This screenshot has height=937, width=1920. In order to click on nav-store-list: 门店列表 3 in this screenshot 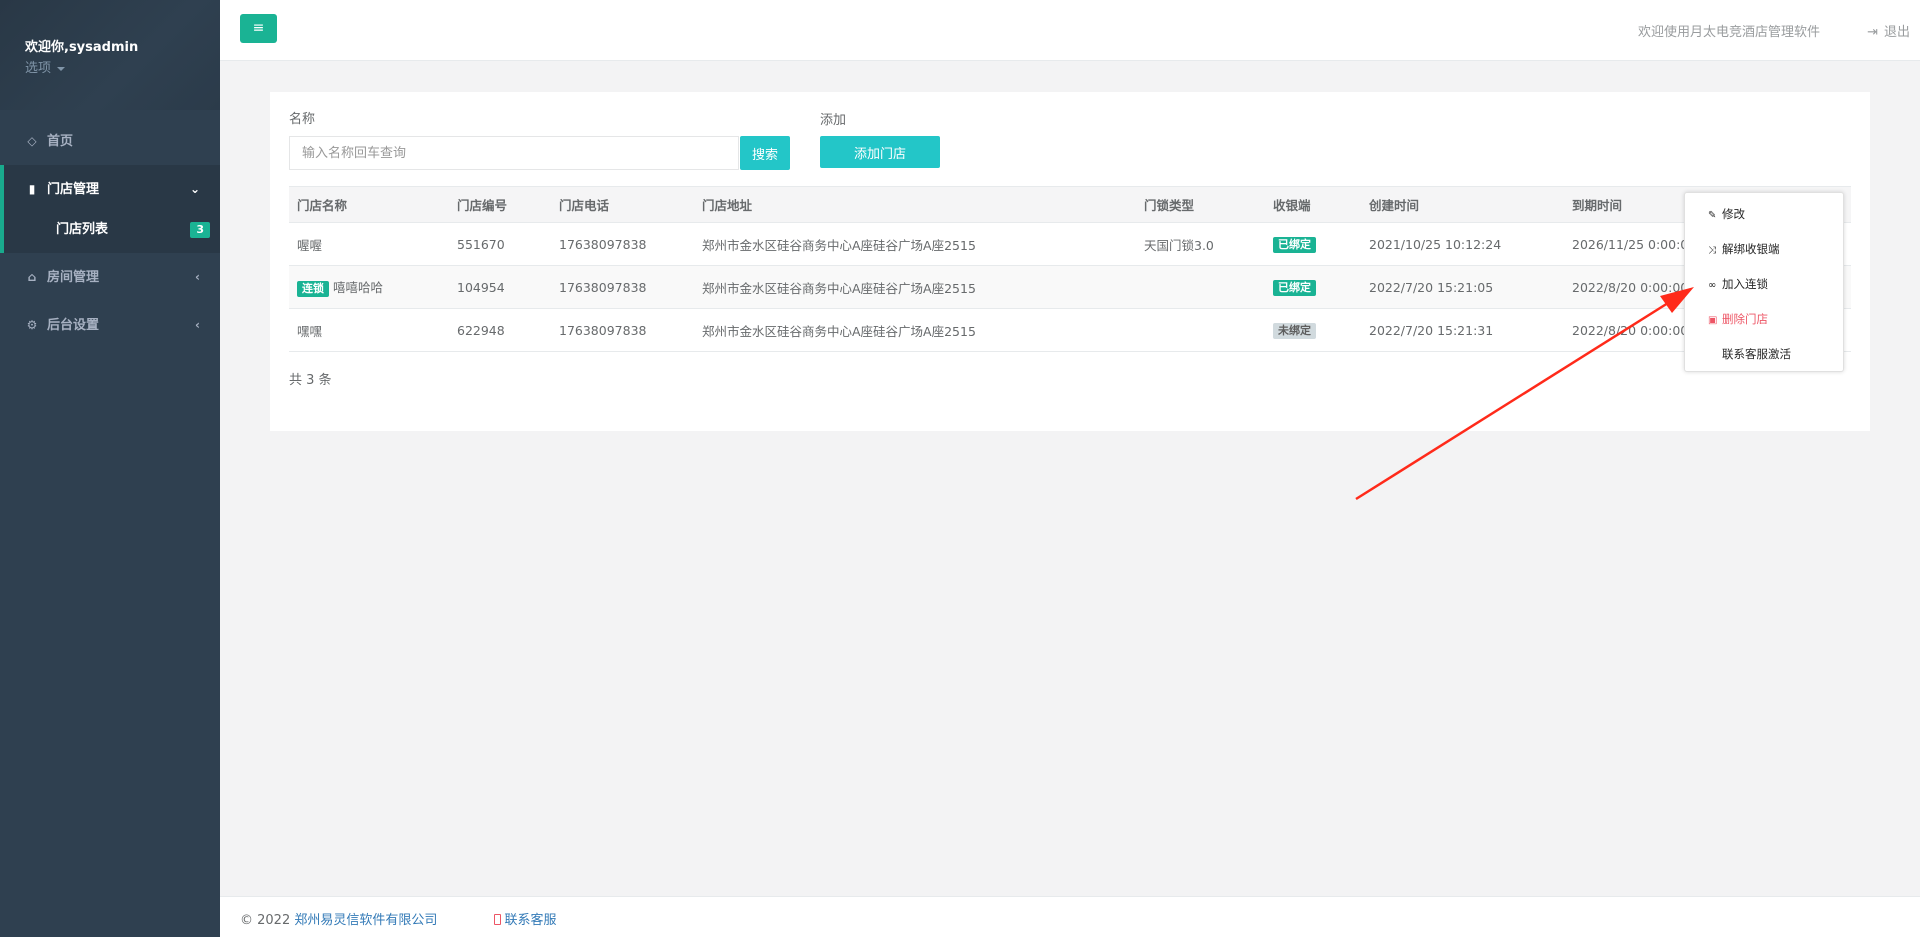, I will do `click(112, 233)`.